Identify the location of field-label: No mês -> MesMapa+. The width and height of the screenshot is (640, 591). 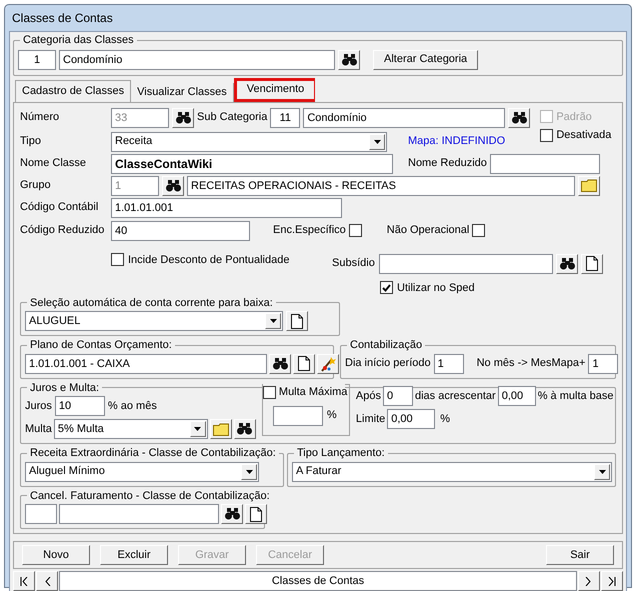
(531, 364).